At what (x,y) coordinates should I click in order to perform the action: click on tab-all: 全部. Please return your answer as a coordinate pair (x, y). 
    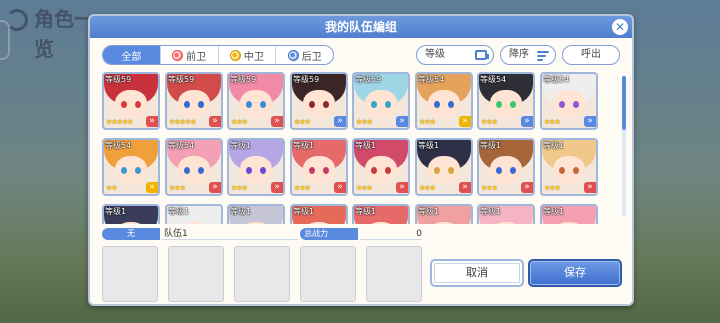
    Looking at the image, I should click on (132, 55).